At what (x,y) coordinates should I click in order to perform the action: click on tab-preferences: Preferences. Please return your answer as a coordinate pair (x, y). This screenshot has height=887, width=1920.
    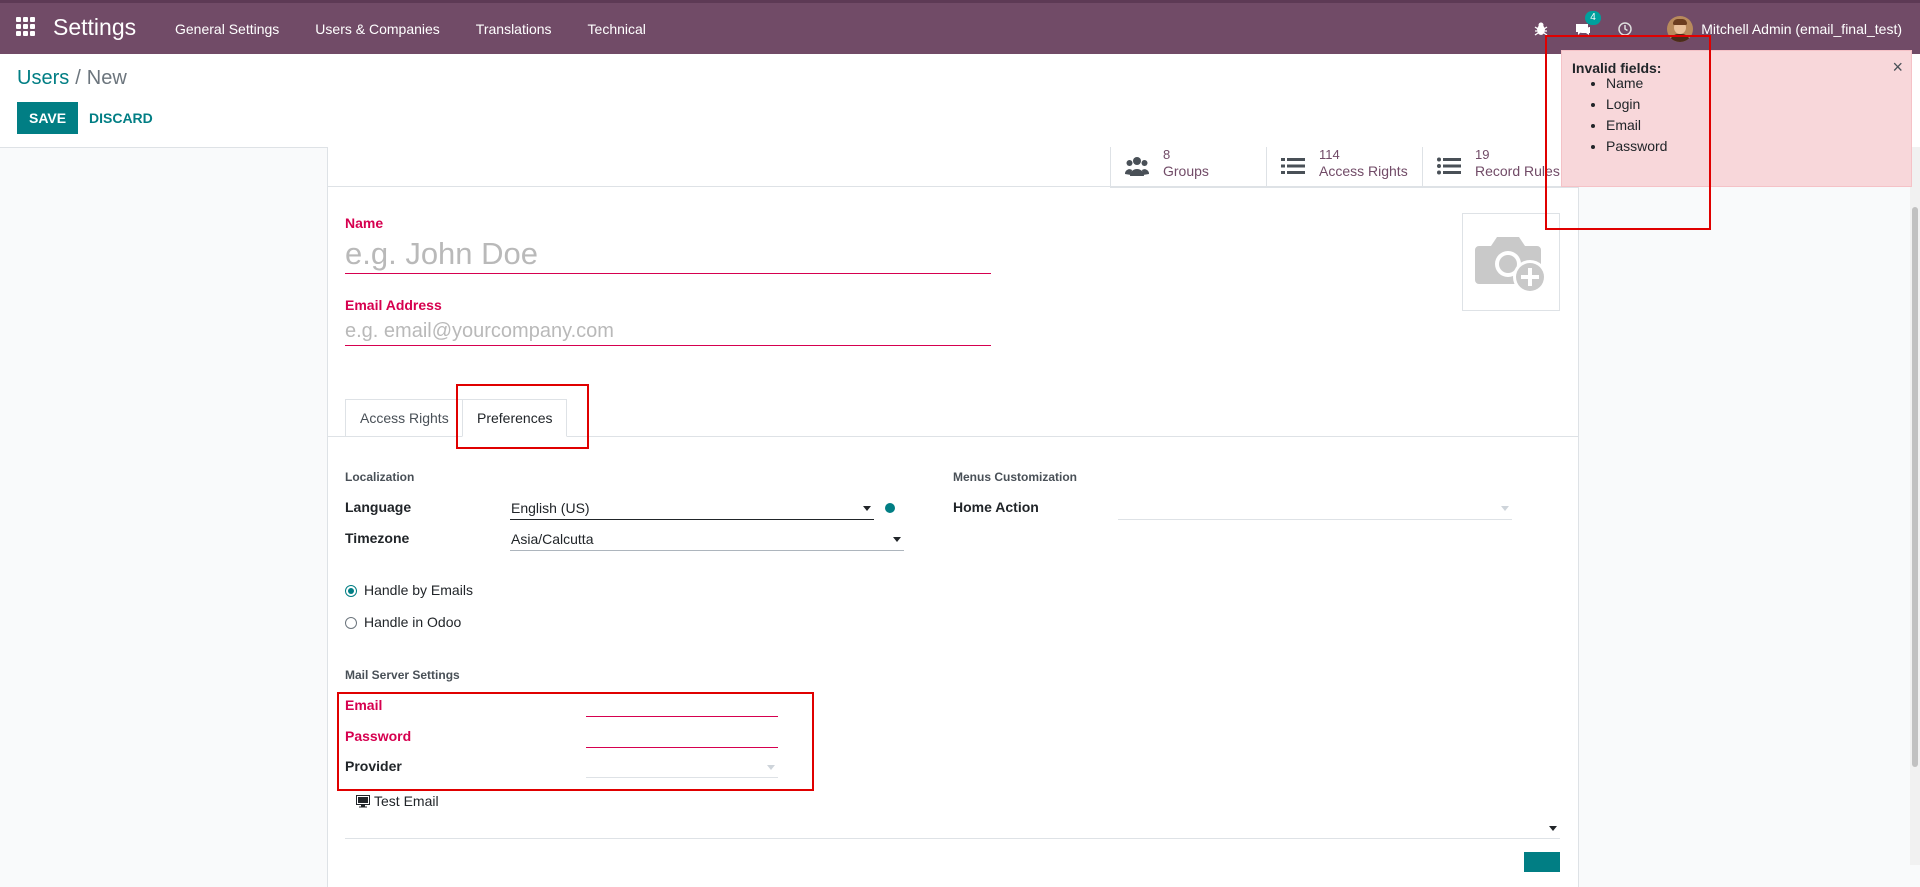
    Looking at the image, I should click on (515, 418).